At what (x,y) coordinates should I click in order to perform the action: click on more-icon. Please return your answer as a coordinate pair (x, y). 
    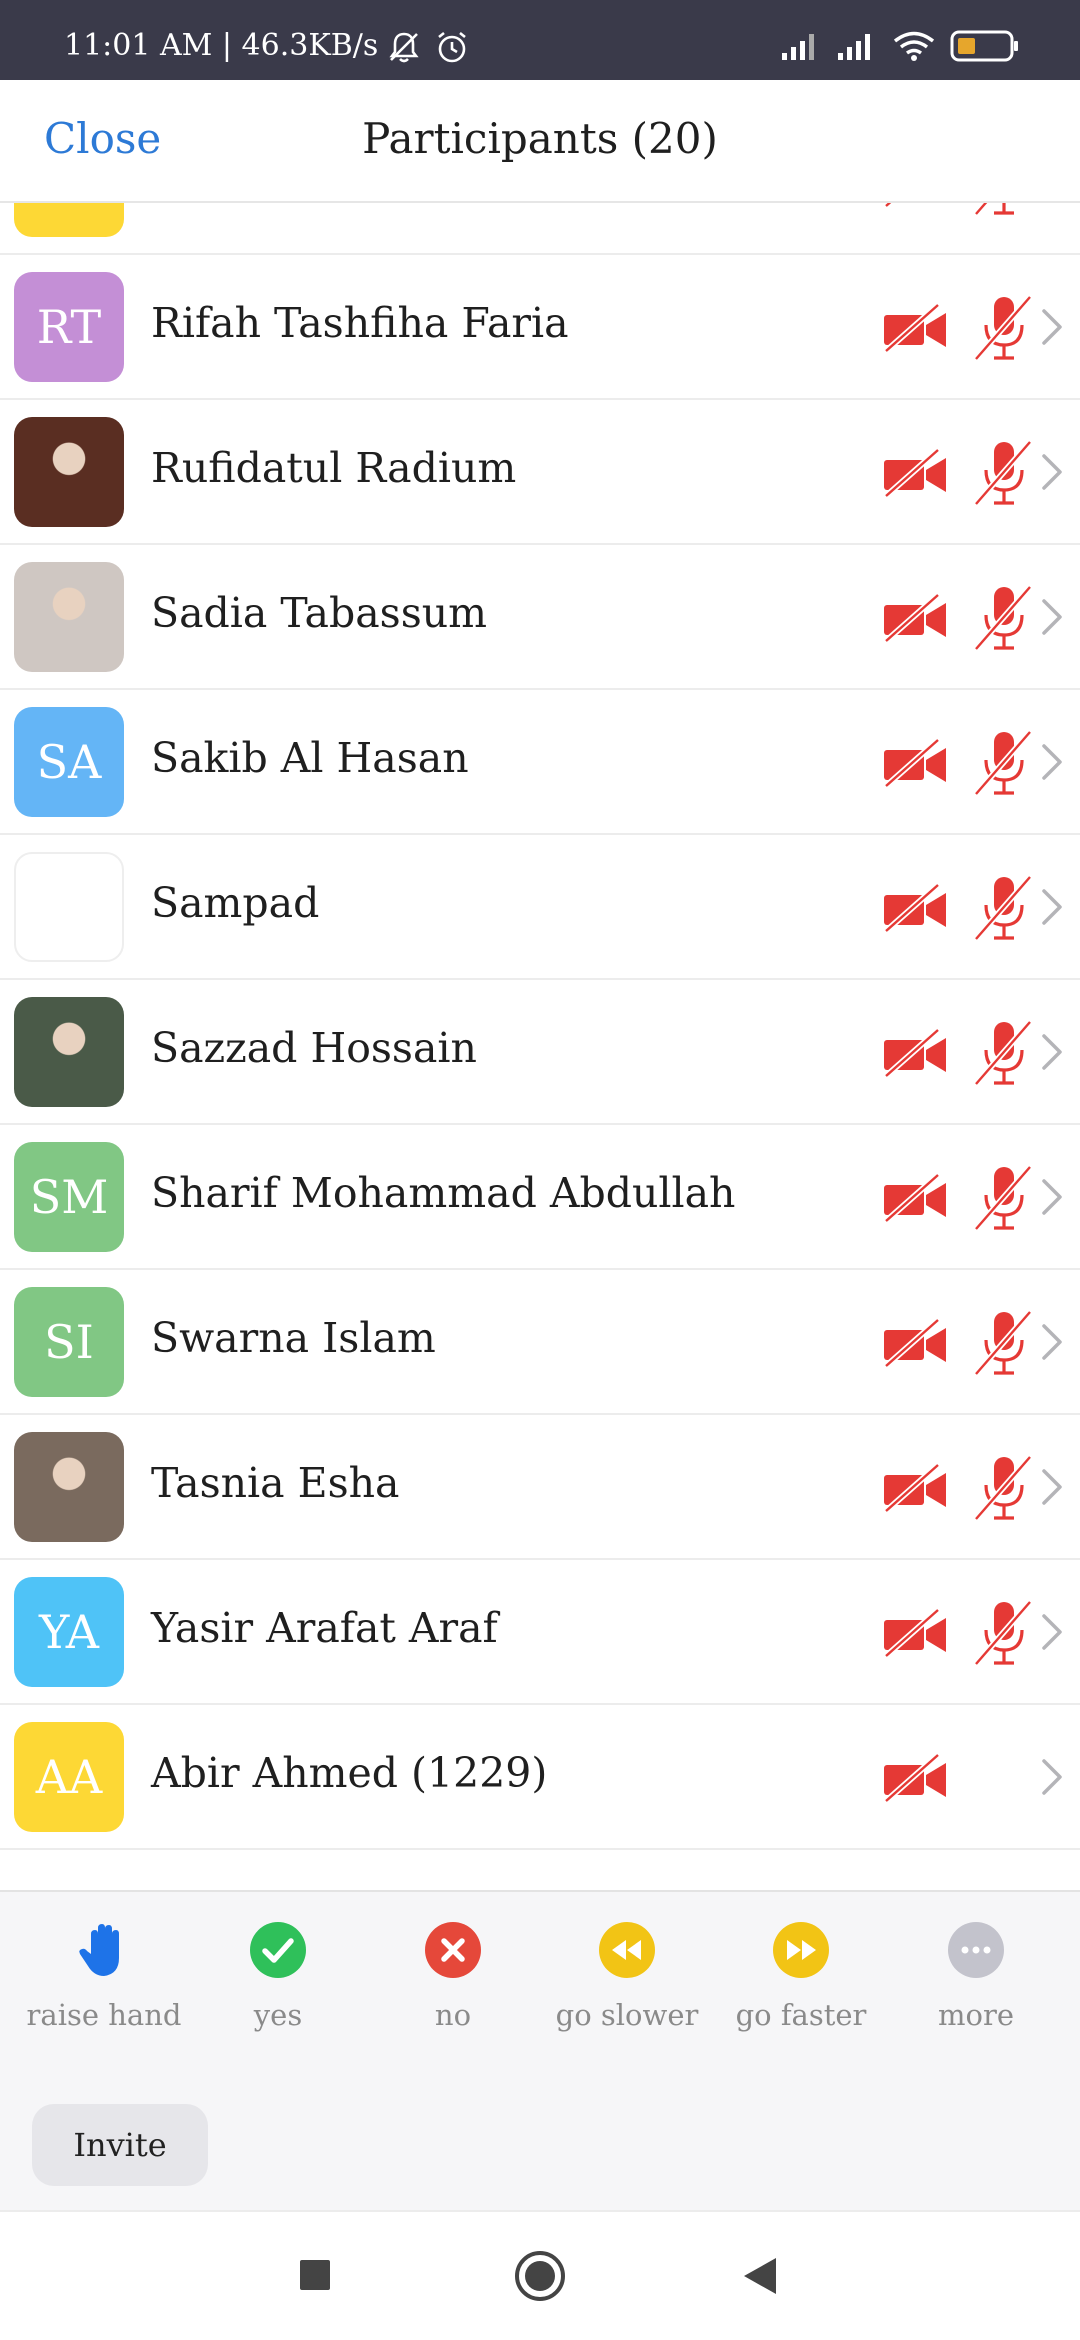
    Looking at the image, I should click on (976, 1950).